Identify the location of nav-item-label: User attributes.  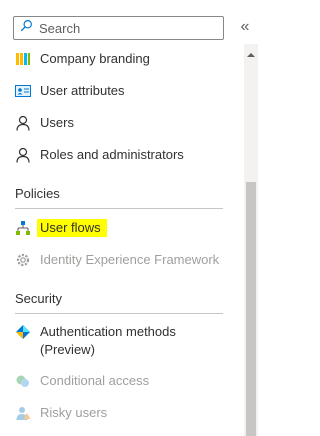
(82, 90).